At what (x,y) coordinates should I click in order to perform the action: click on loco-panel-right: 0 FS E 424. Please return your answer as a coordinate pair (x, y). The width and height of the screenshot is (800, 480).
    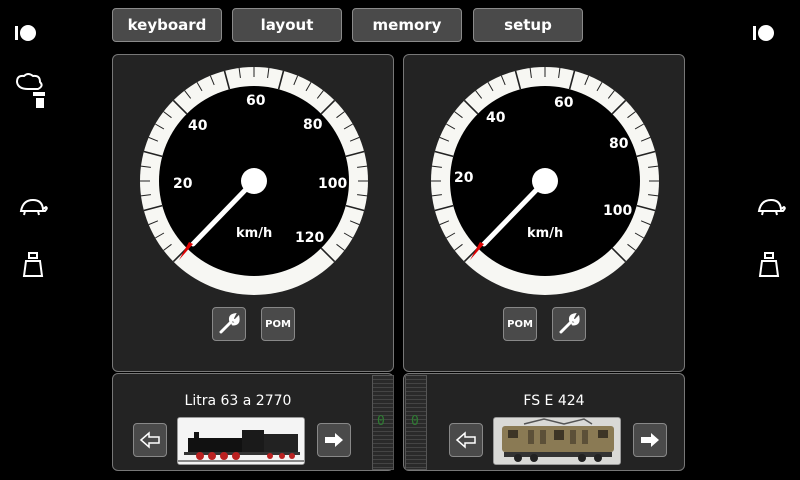
    Looking at the image, I should click on (544, 422).